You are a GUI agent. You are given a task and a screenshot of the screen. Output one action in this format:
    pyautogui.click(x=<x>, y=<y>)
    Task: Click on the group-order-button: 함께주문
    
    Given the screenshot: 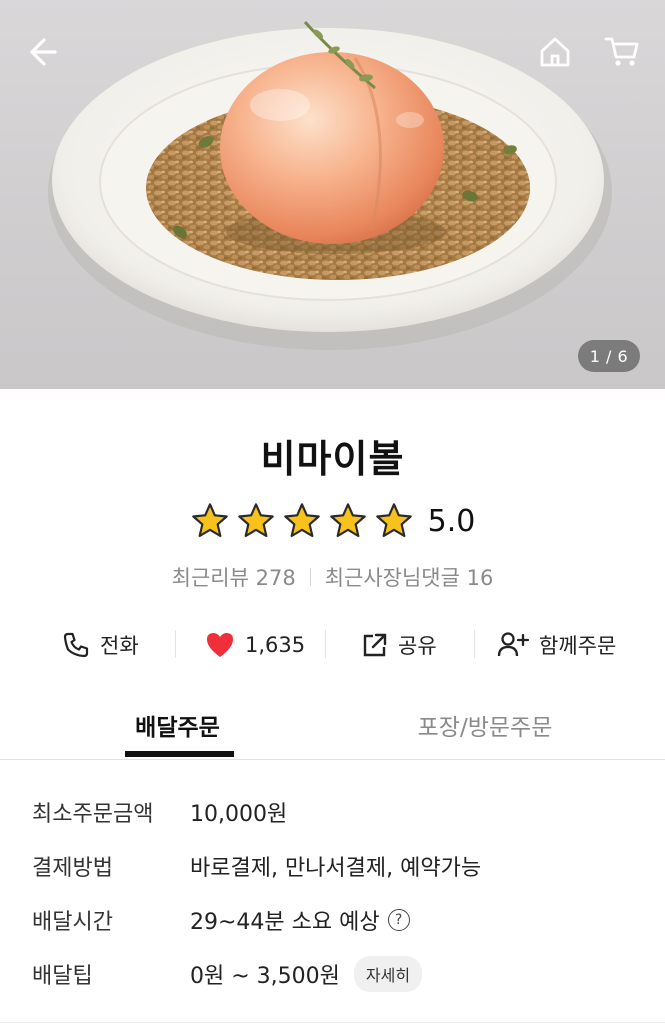 What is the action you would take?
    pyautogui.click(x=556, y=645)
    